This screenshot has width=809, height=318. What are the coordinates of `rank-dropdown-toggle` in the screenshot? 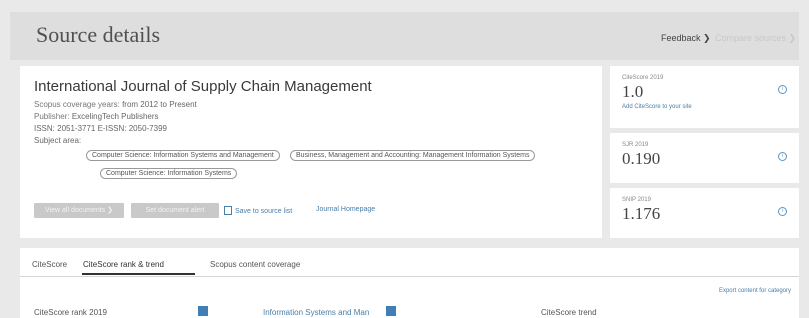 It's located at (203, 311).